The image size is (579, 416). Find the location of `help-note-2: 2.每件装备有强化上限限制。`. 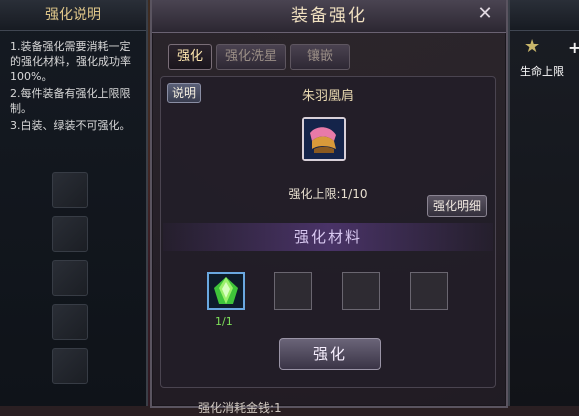

help-note-2: 2.每件装备有强化上限限制。 is located at coordinates (70, 101).